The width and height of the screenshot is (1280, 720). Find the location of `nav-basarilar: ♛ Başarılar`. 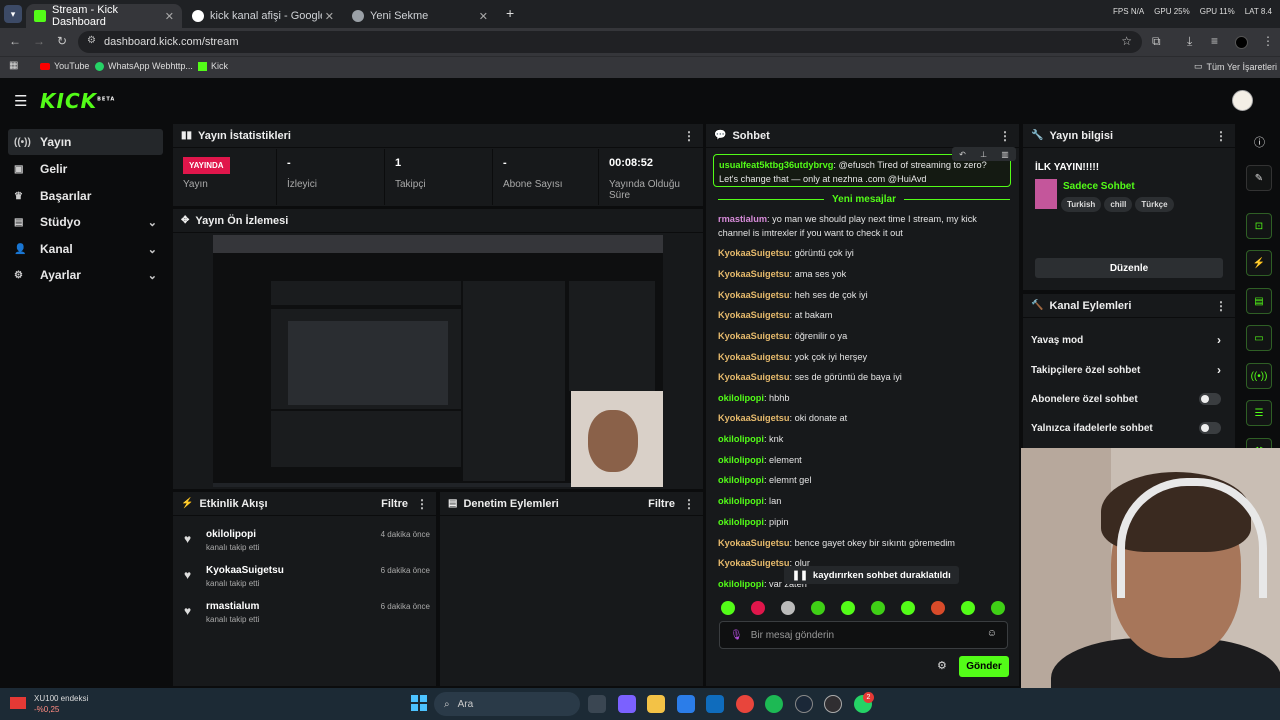

nav-basarilar: ♛ Başarılar is located at coordinates (85, 196).